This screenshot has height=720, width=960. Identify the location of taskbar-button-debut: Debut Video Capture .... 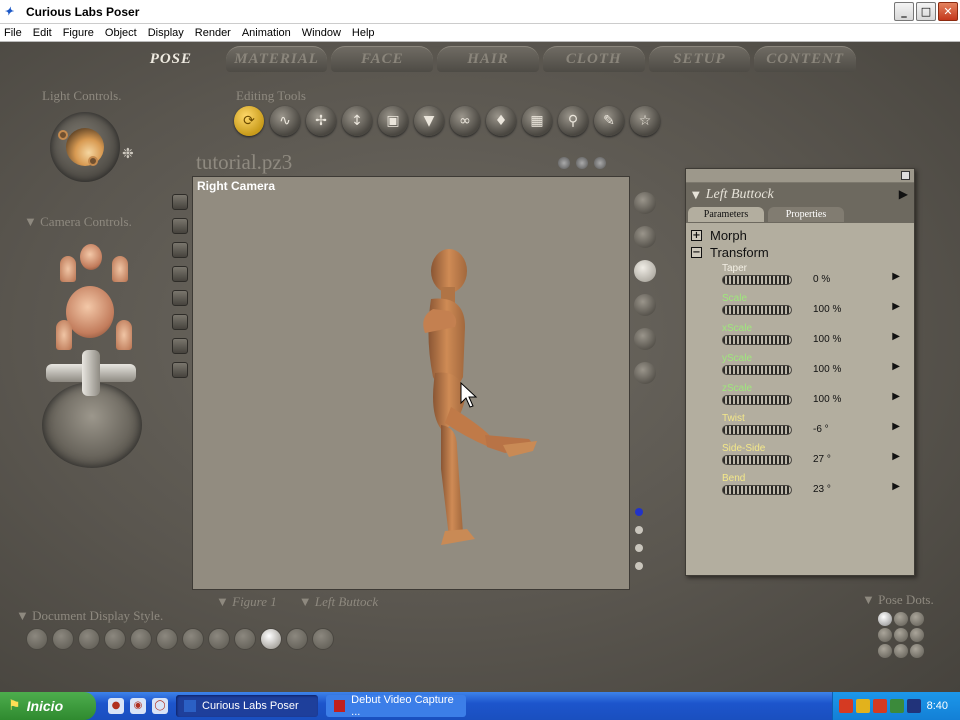
(396, 706).